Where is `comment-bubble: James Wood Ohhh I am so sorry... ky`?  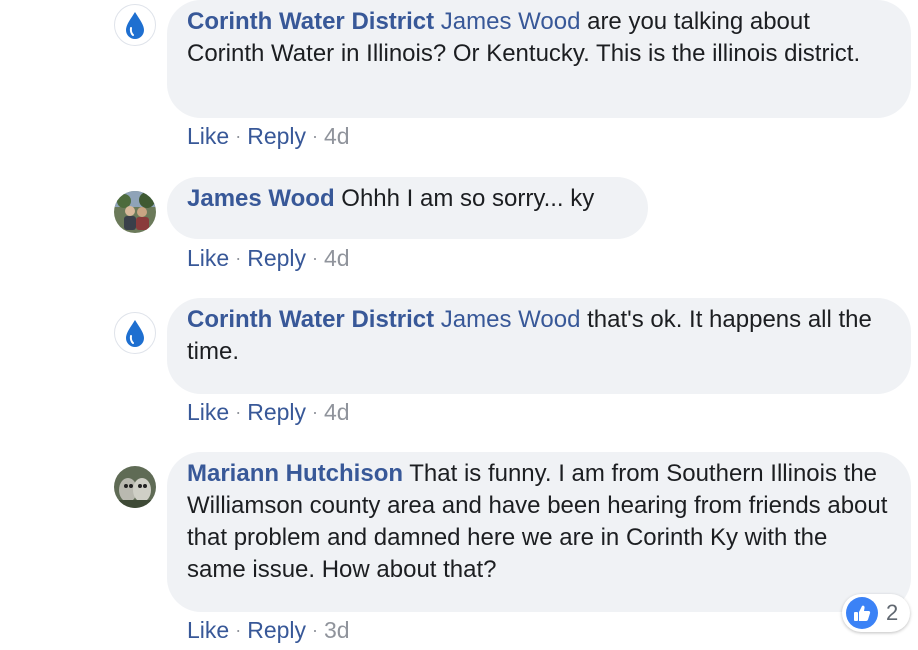
comment-bubble: James Wood Ohhh I am so sorry... ky is located at coordinates (407, 208).